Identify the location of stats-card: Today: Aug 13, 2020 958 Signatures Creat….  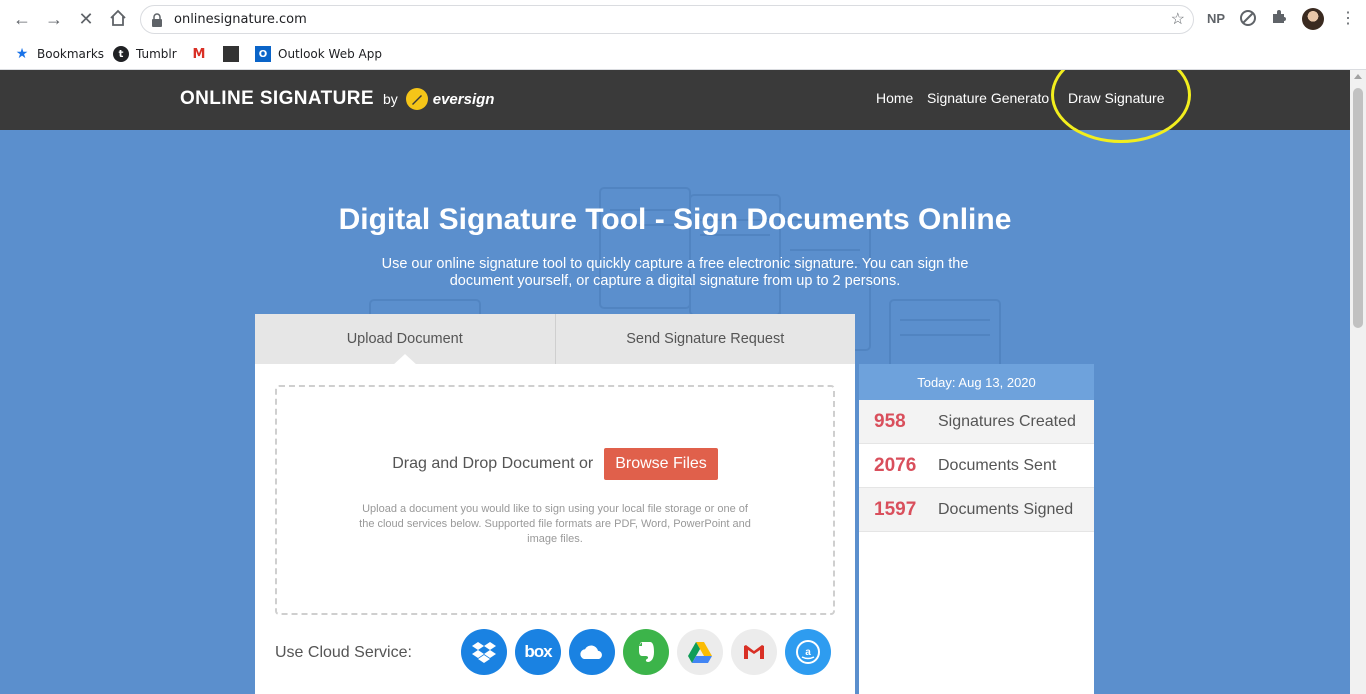
(976, 529).